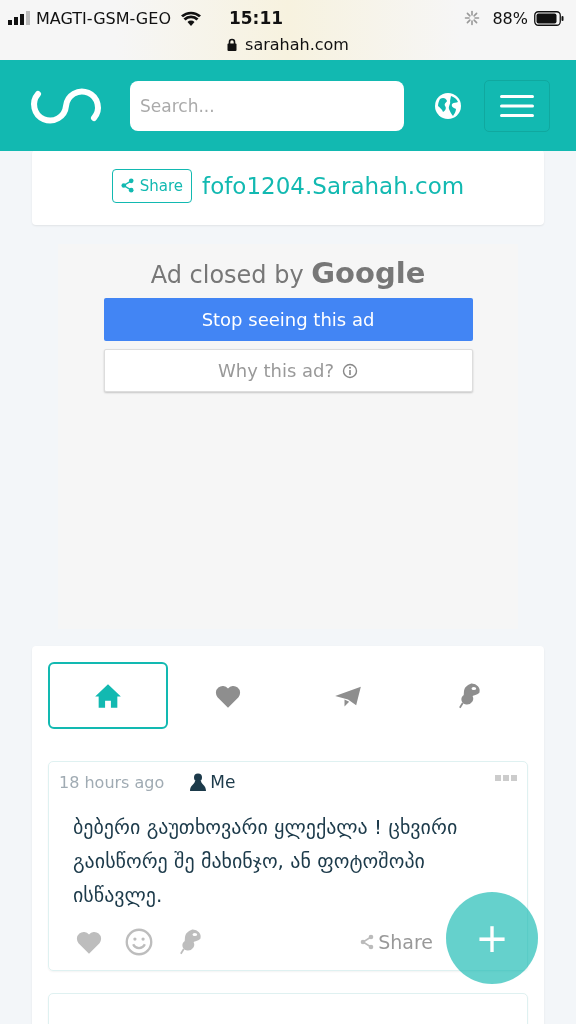 This screenshot has height=1024, width=576. Describe the element at coordinates (256, 18) in the screenshot. I see `clock-time: 15:11` at that location.